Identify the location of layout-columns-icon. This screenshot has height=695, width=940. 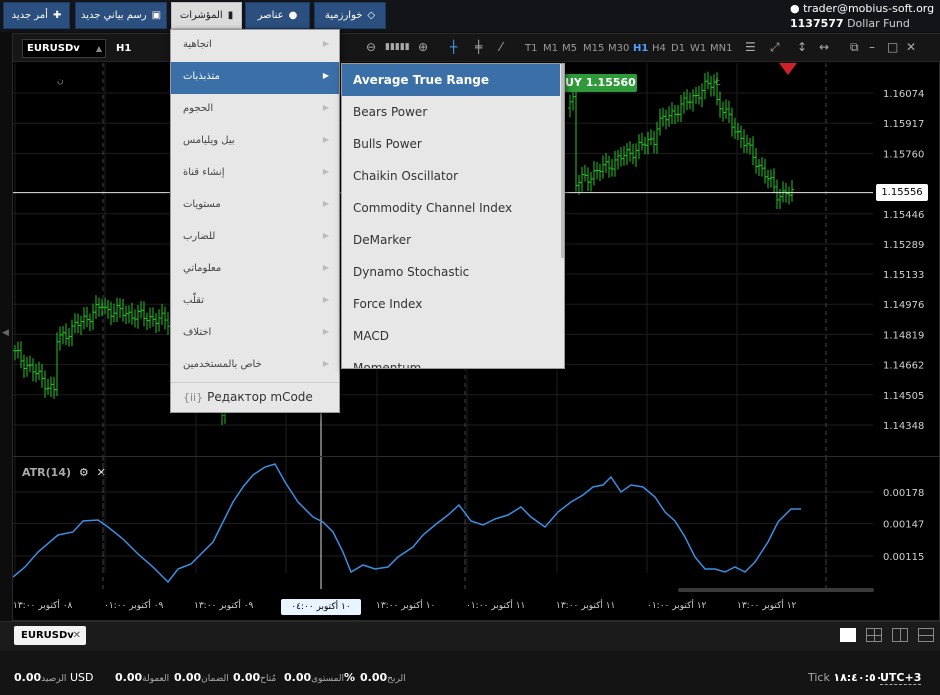
(900, 635).